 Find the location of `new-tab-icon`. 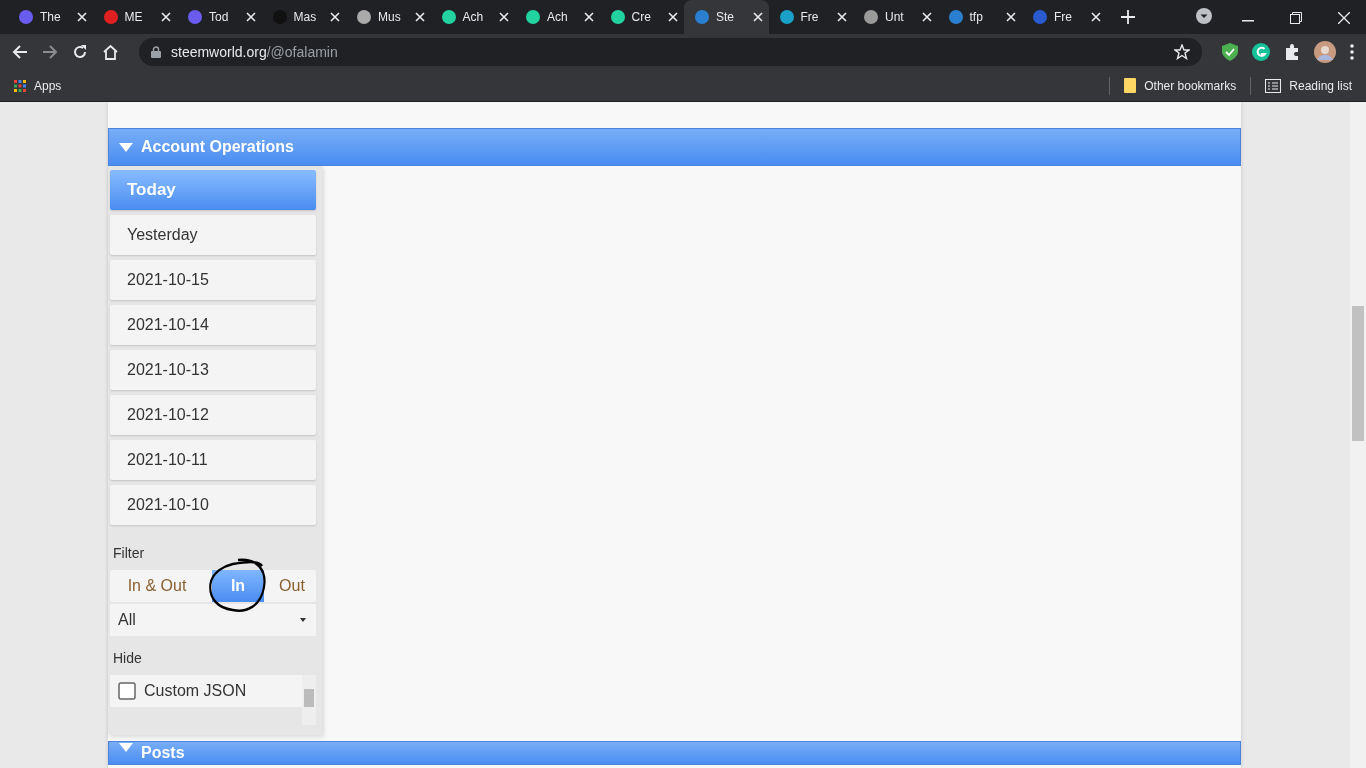

new-tab-icon is located at coordinates (1127, 17).